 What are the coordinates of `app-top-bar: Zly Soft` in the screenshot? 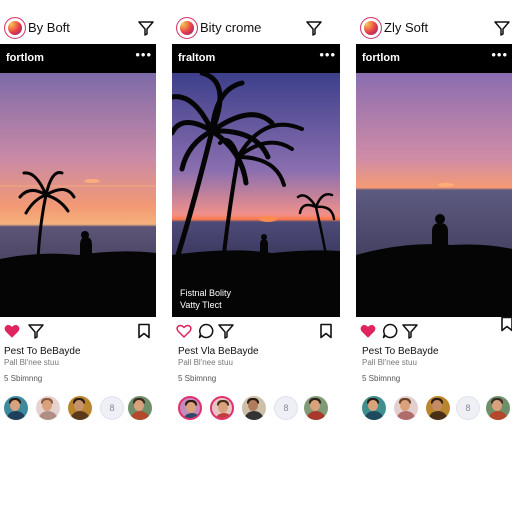 It's located at (434, 30).